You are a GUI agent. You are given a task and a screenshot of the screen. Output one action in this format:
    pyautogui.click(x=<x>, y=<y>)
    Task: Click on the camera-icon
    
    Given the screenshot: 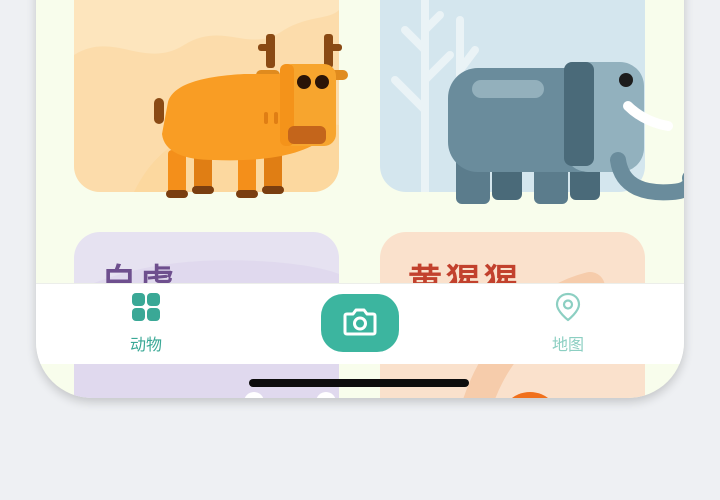 What is the action you would take?
    pyautogui.click(x=360, y=322)
    